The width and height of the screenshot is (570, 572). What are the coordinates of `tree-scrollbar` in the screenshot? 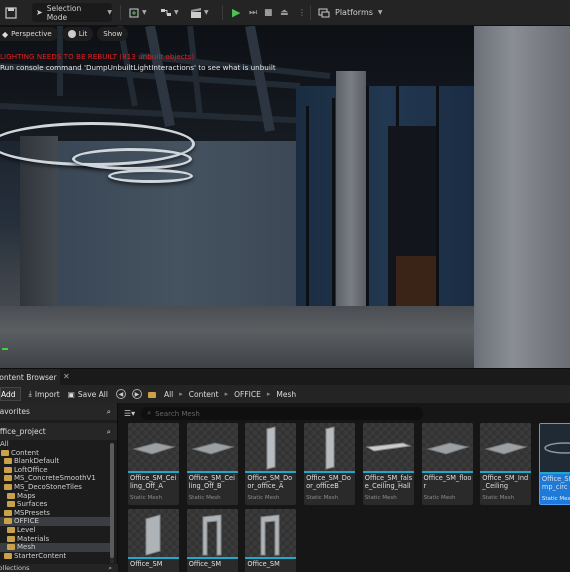 It's located at (112, 503).